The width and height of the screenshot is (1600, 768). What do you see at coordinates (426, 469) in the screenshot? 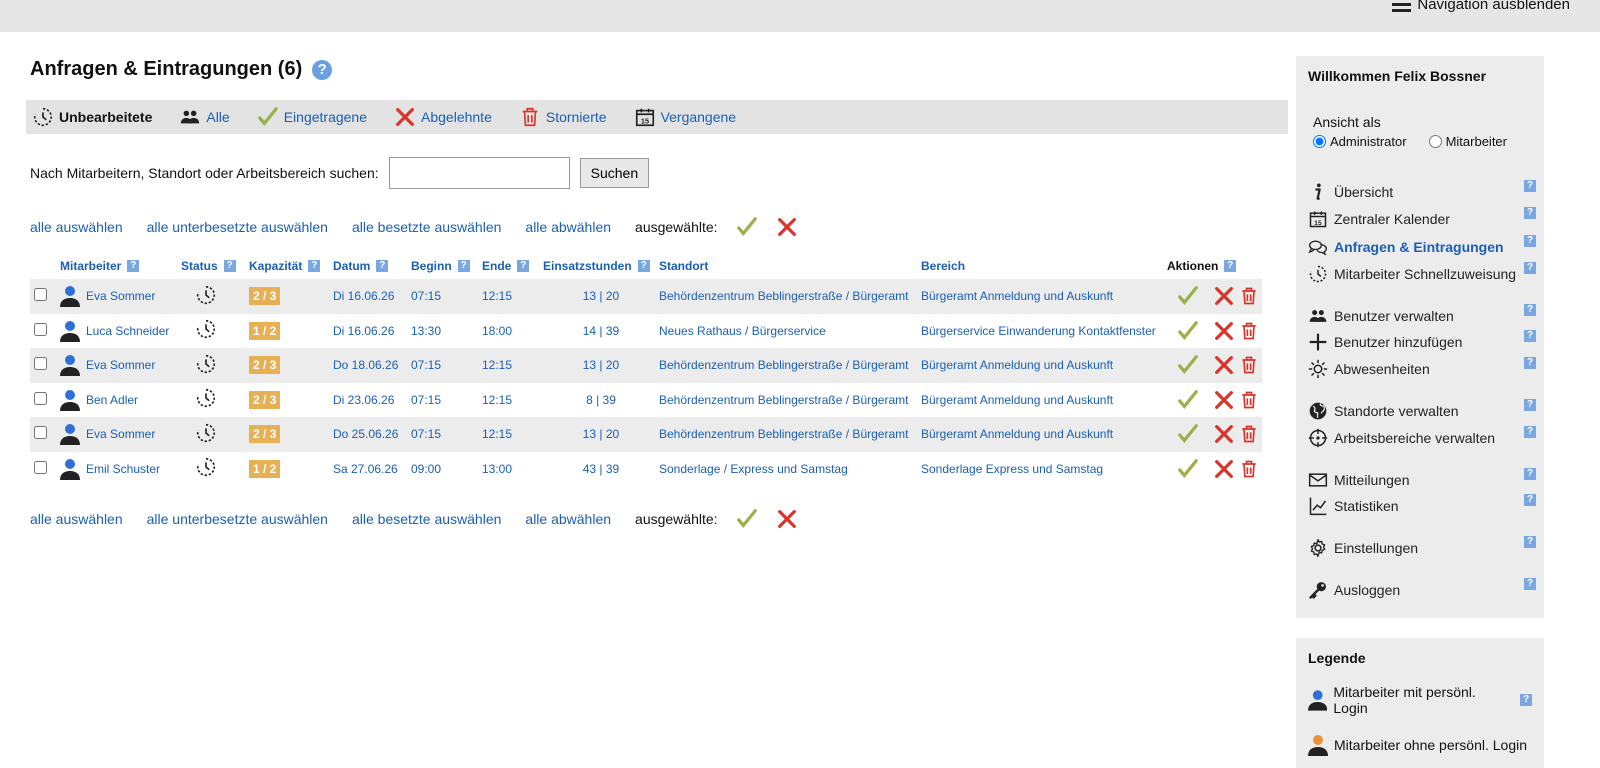
I see `start-time-link: 09:00` at bounding box center [426, 469].